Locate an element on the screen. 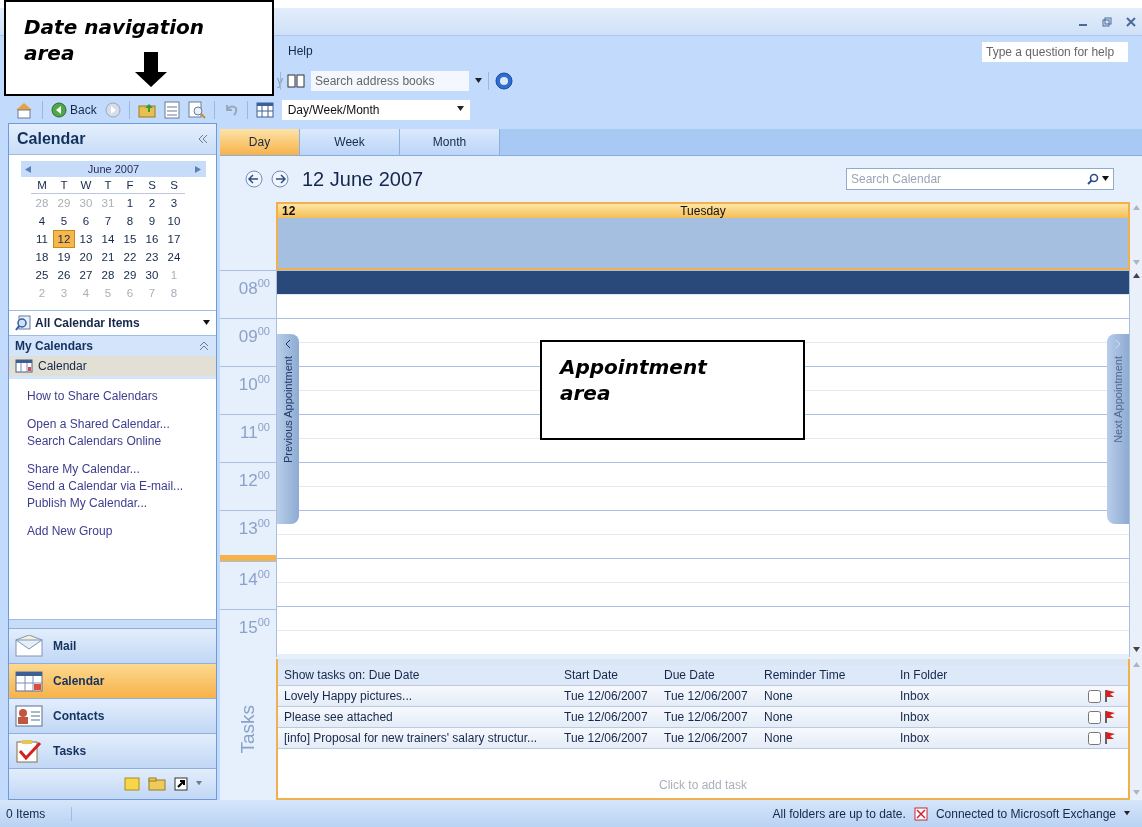  calendar-day: 4 is located at coordinates (42, 221).